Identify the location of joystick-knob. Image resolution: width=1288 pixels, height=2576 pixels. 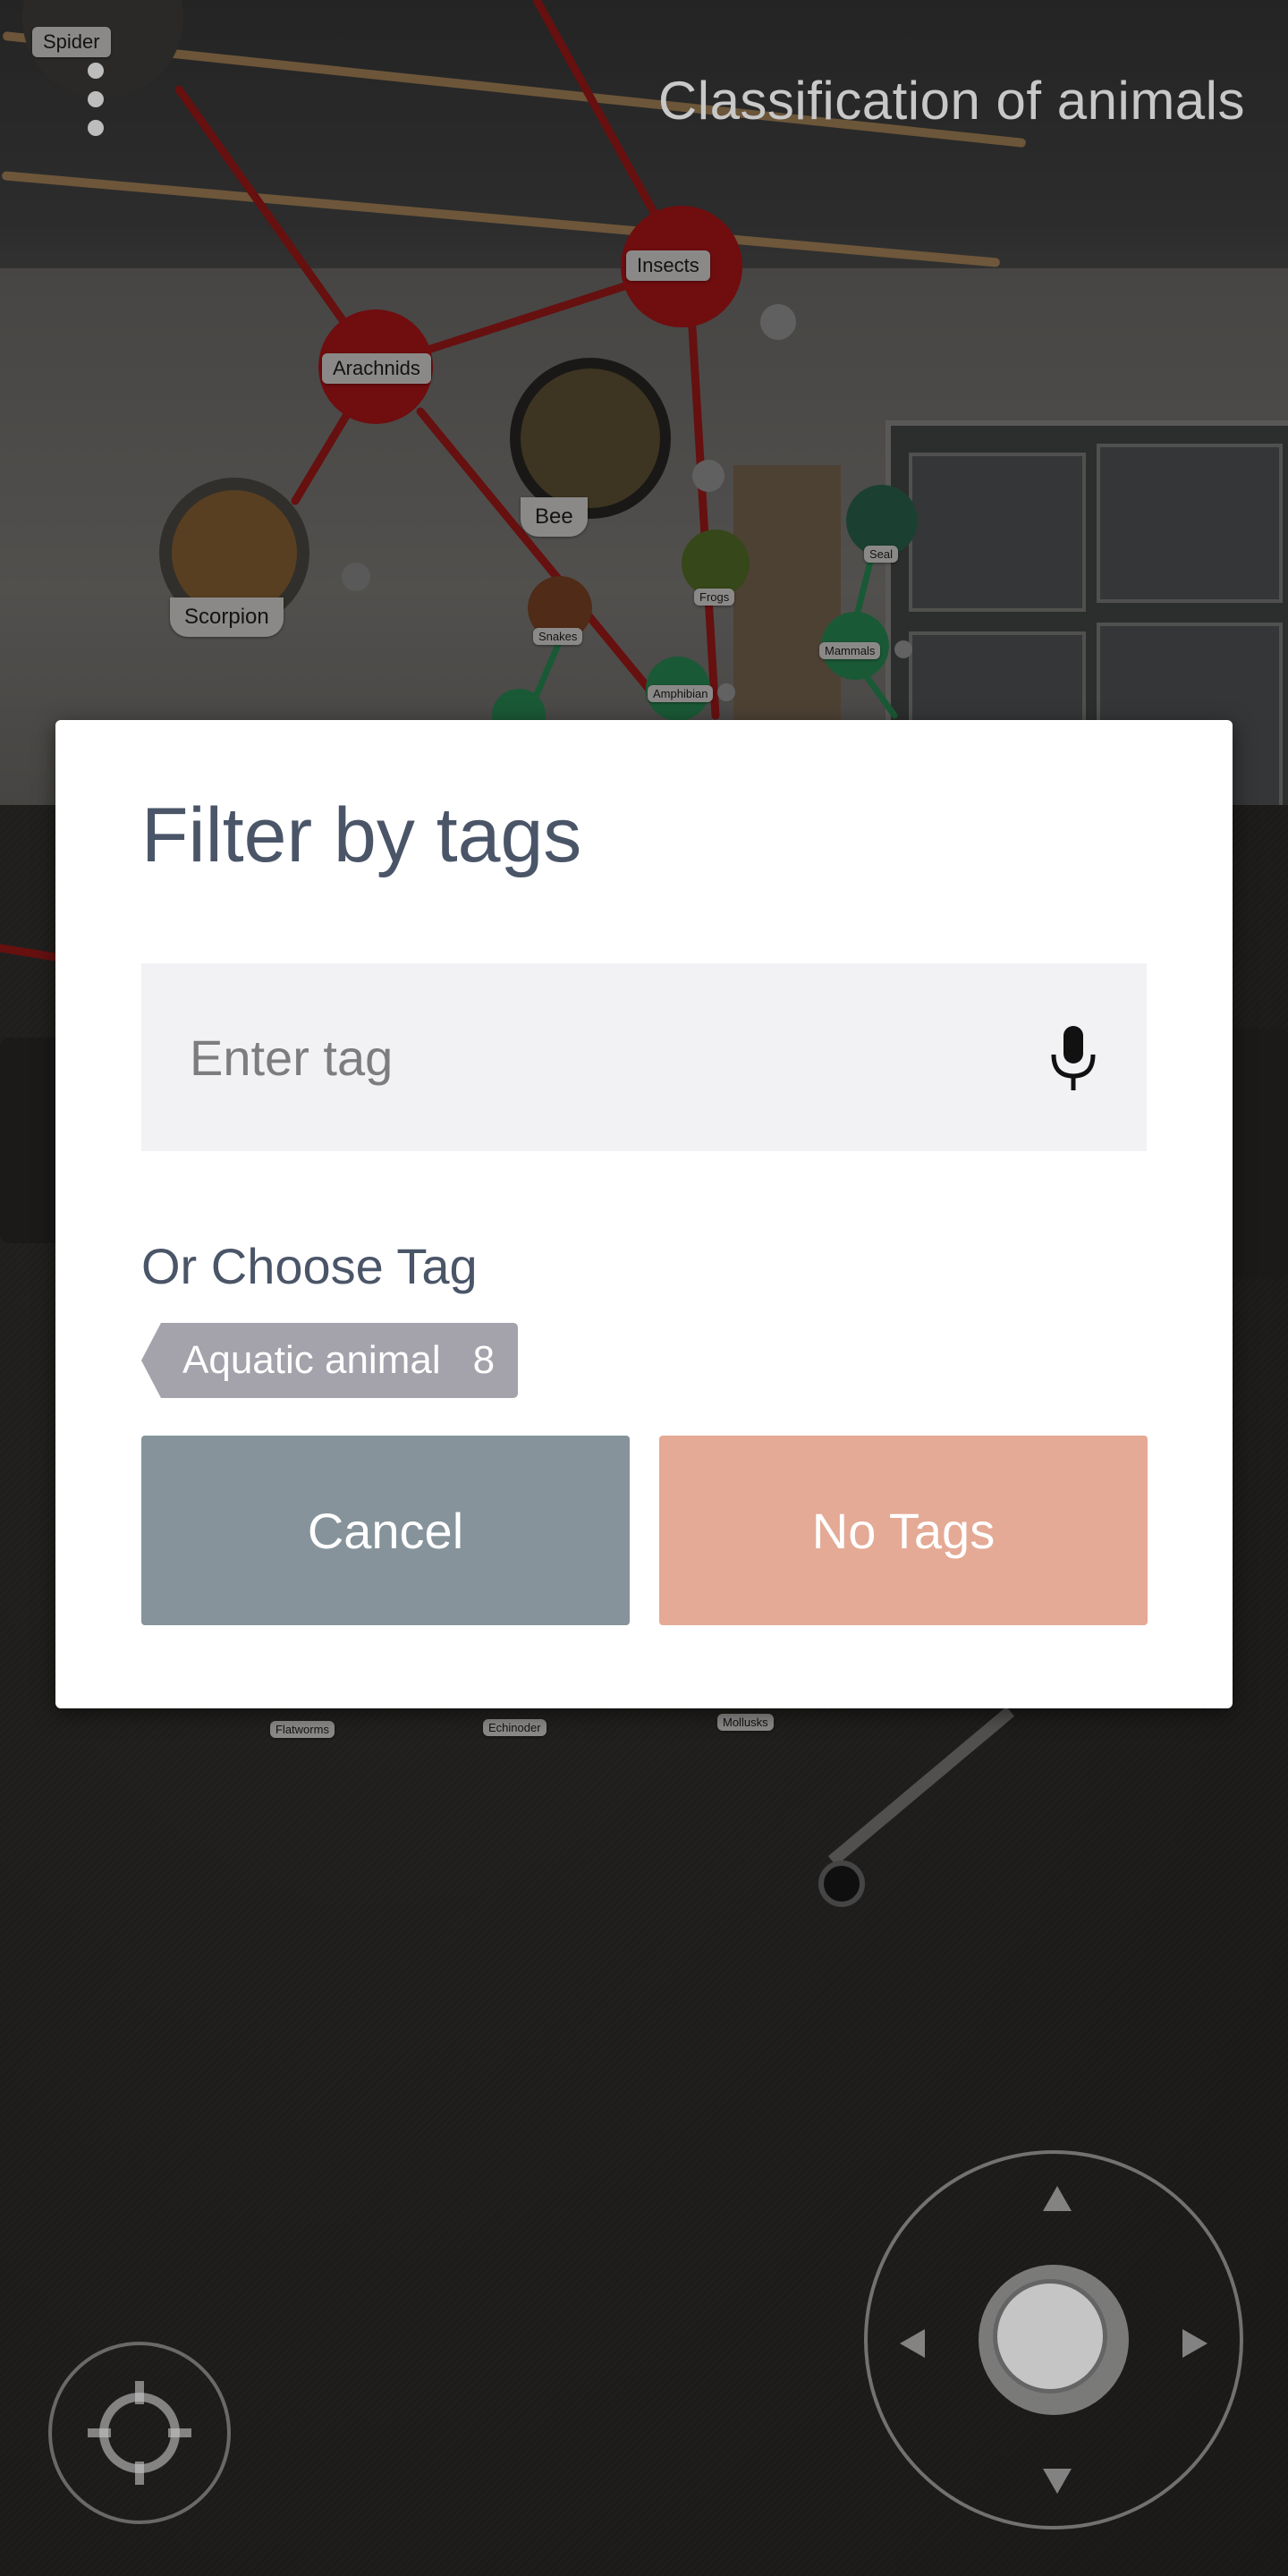
(1054, 2340).